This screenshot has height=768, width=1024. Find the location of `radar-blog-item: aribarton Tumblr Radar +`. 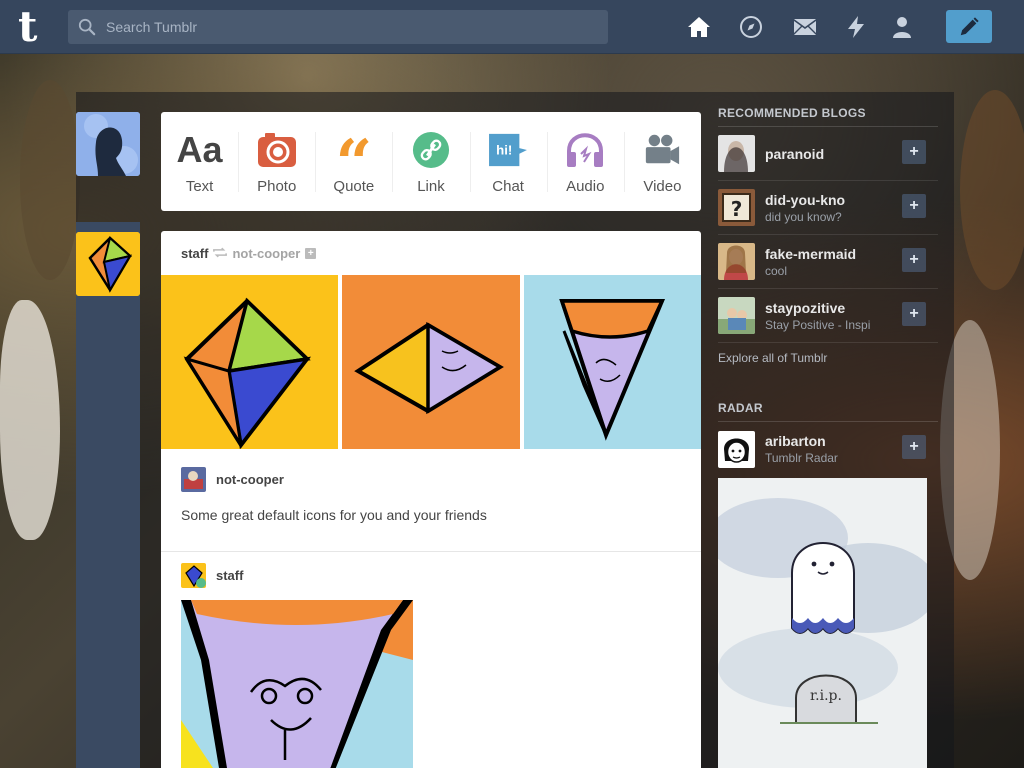

radar-blog-item: aribarton Tumblr Radar + is located at coordinates (828, 449).